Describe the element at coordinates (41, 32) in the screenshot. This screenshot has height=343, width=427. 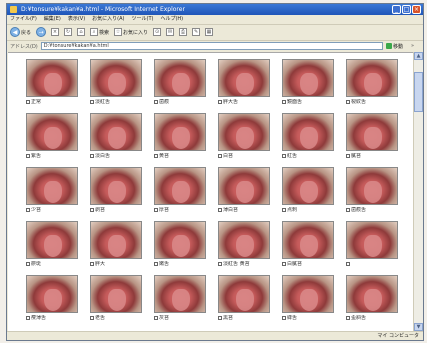
I see `forward-button: →` at that location.